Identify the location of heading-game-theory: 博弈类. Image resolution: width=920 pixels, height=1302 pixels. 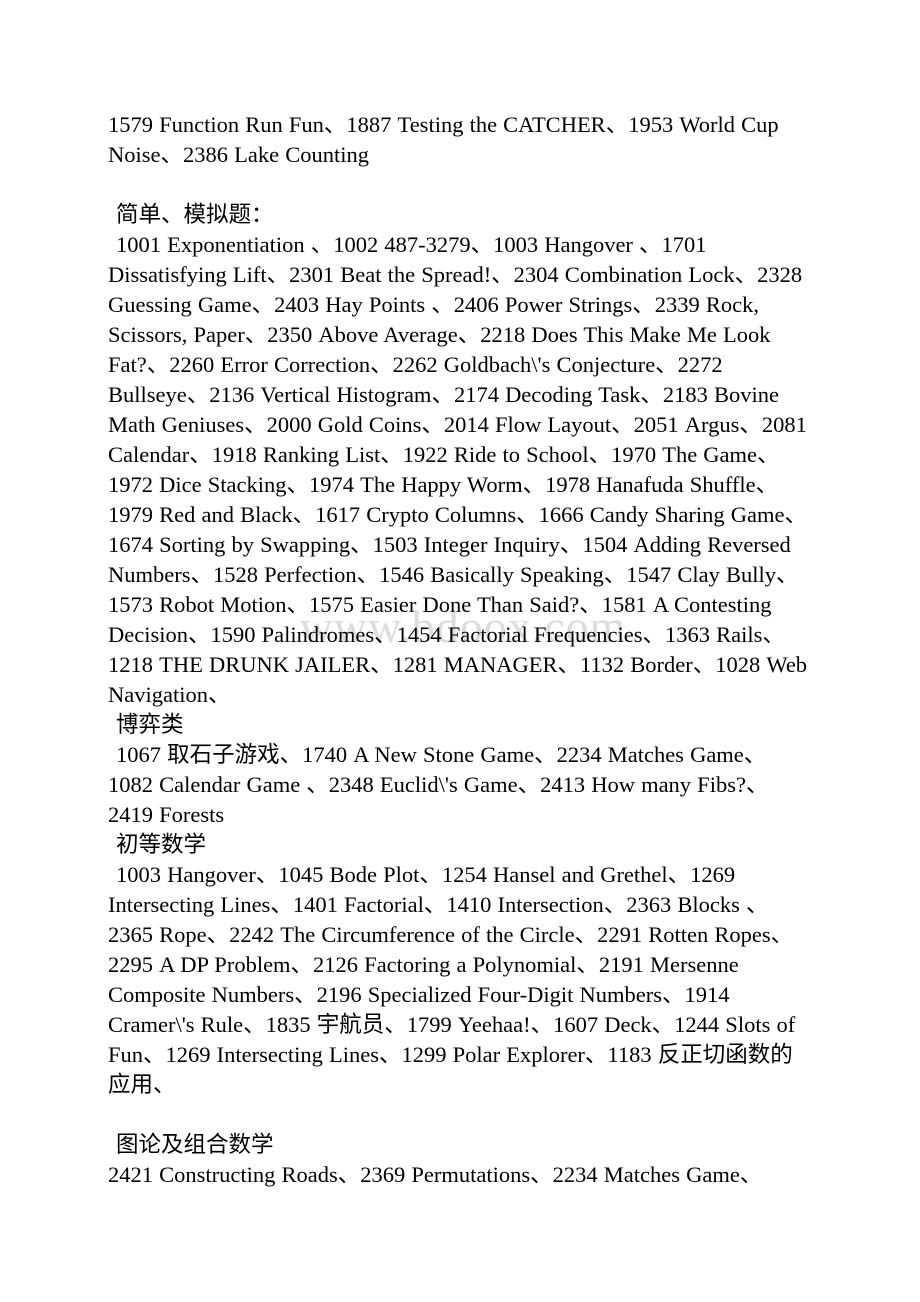
(150, 725).